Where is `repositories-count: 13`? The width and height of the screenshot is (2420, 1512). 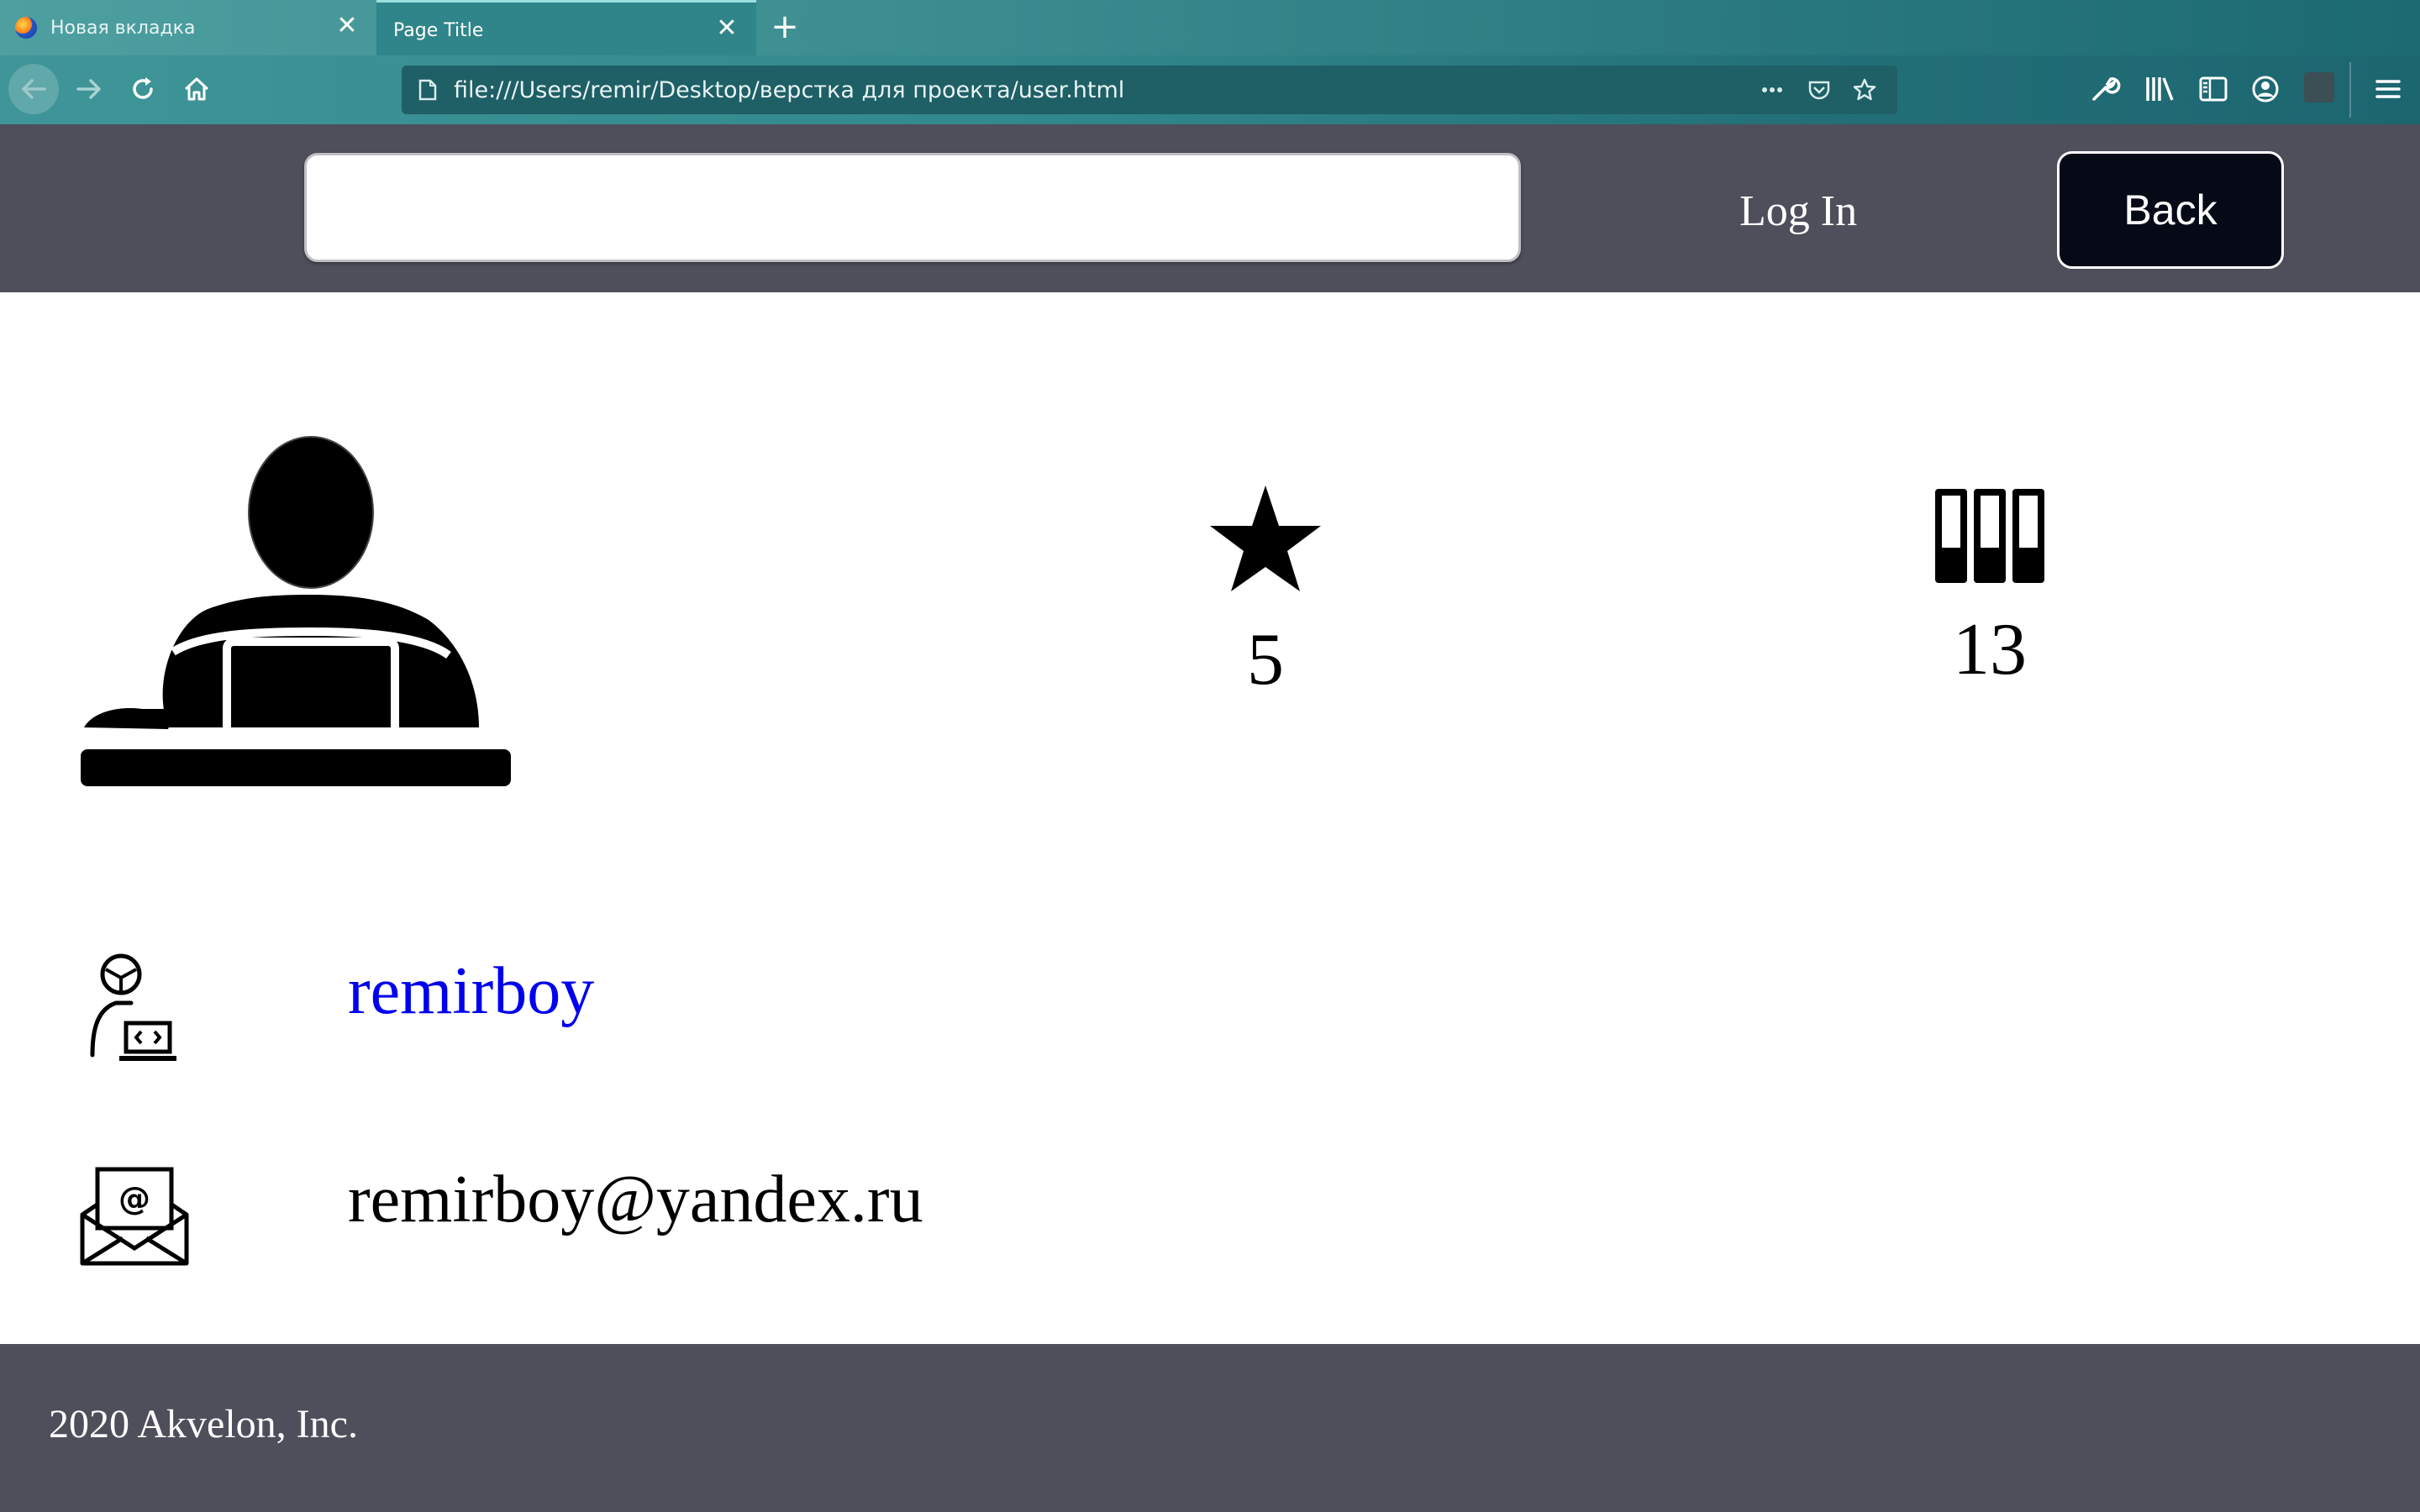
repositories-count: 13 is located at coordinates (1990, 649).